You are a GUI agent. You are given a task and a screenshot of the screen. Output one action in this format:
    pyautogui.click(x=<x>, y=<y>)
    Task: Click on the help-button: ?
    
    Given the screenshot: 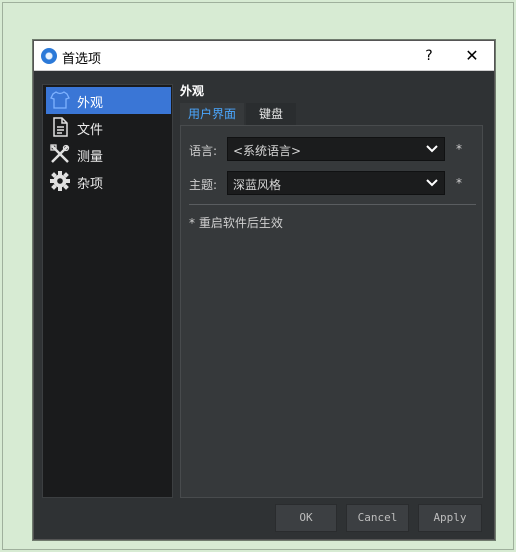 What is the action you would take?
    pyautogui.click(x=429, y=56)
    